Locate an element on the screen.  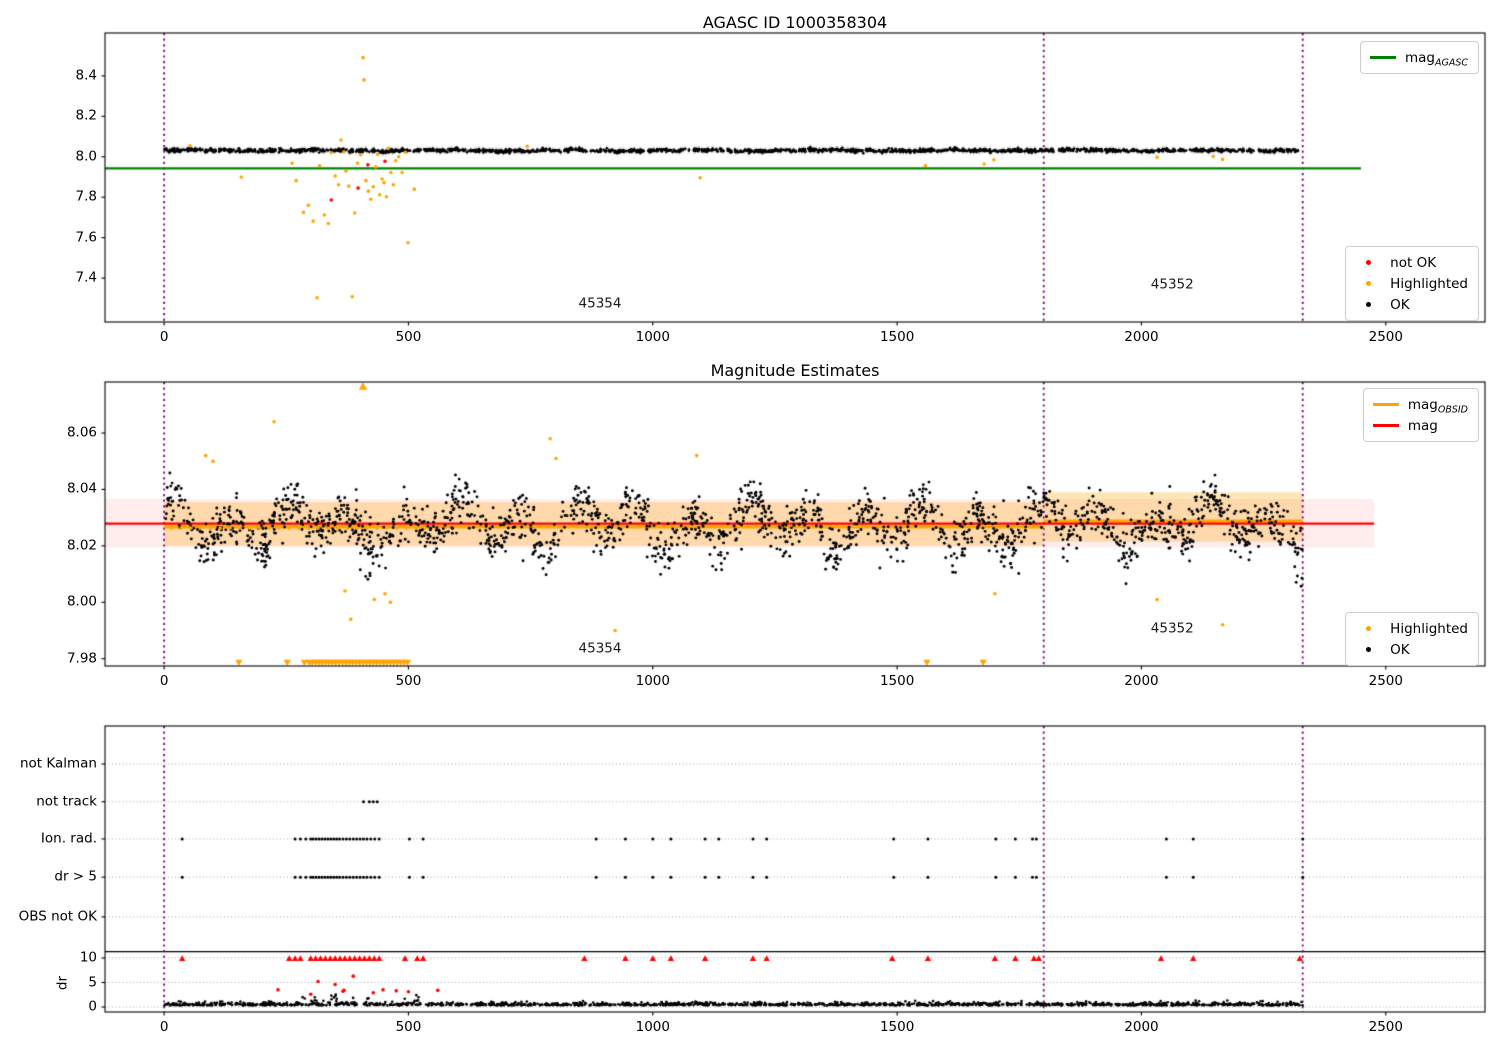
y-tick-label: 8.00 is located at coordinates (81, 601).